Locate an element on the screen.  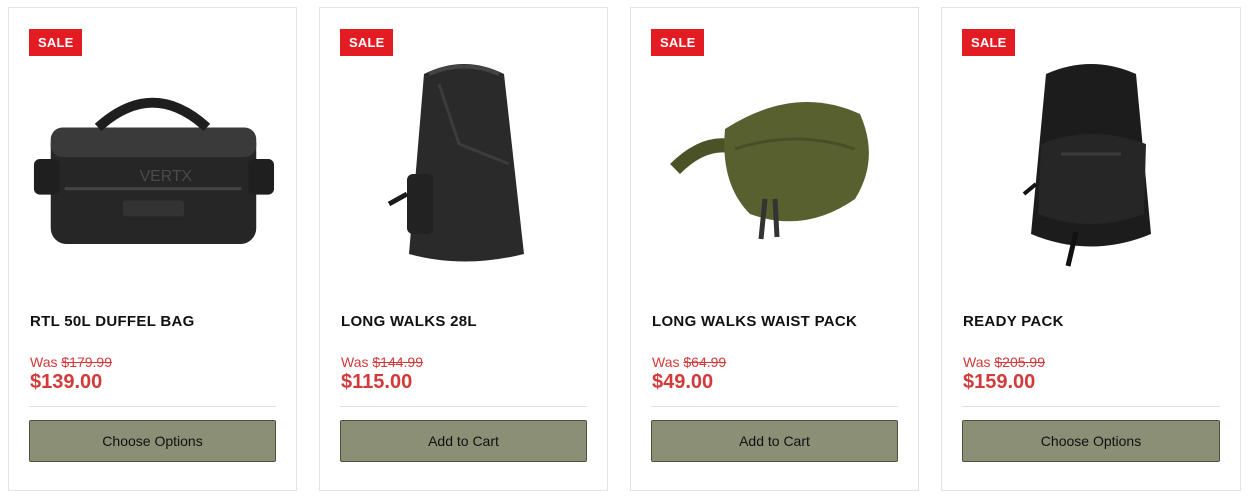
was-price: Was $205.99 is located at coordinates (1004, 362).